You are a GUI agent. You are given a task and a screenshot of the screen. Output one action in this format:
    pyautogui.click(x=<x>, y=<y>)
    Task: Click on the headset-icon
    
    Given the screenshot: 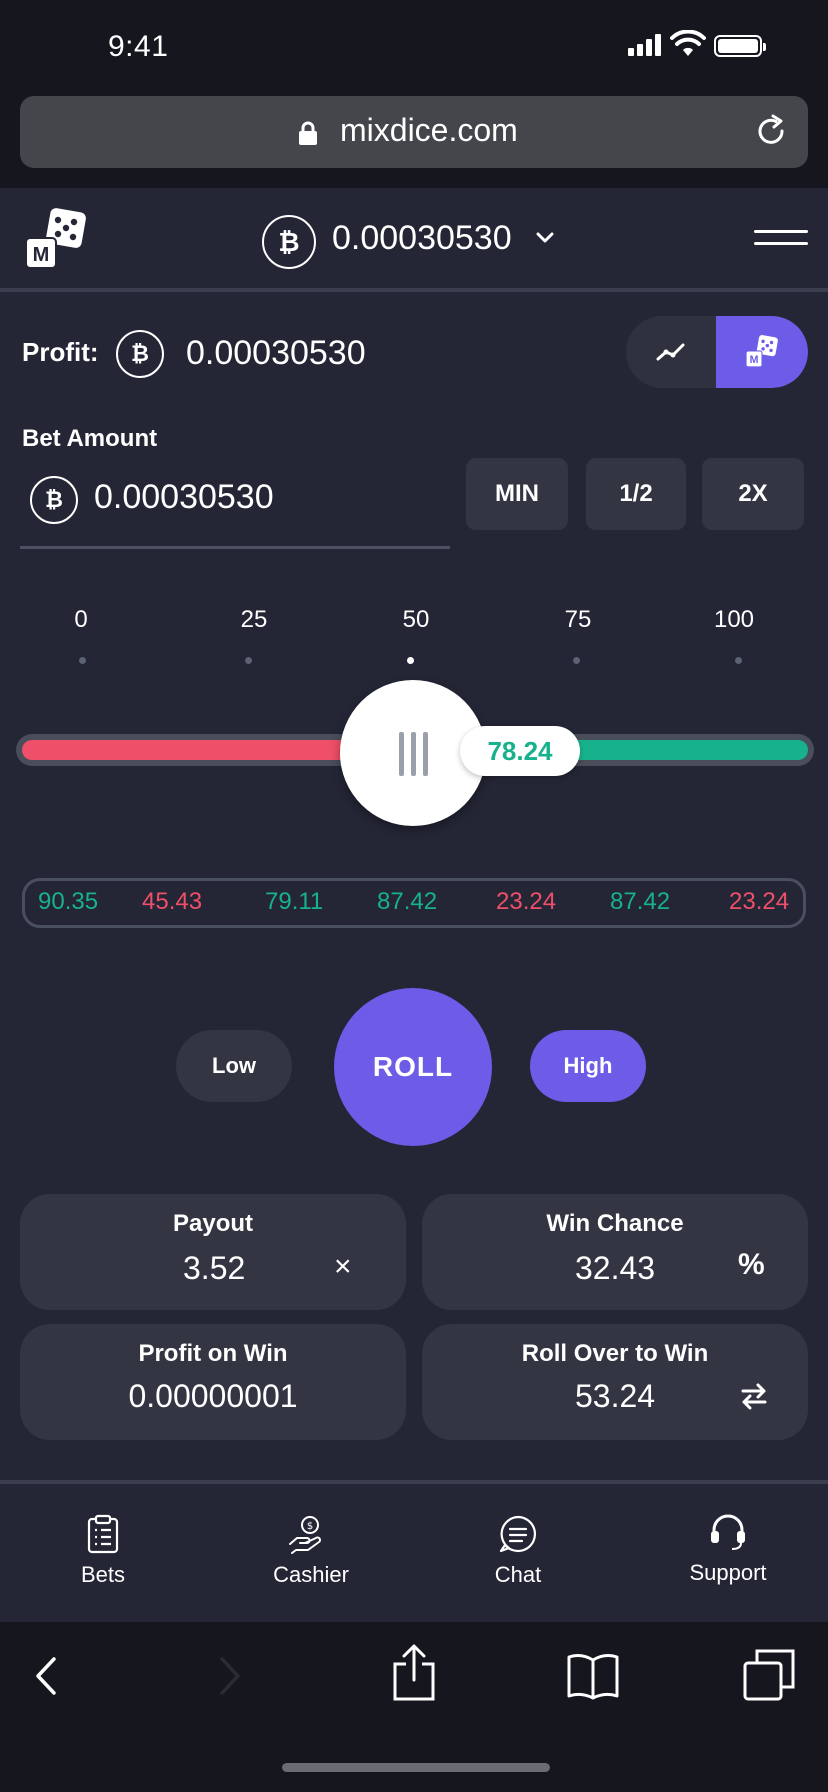 What is the action you would take?
    pyautogui.click(x=728, y=1532)
    